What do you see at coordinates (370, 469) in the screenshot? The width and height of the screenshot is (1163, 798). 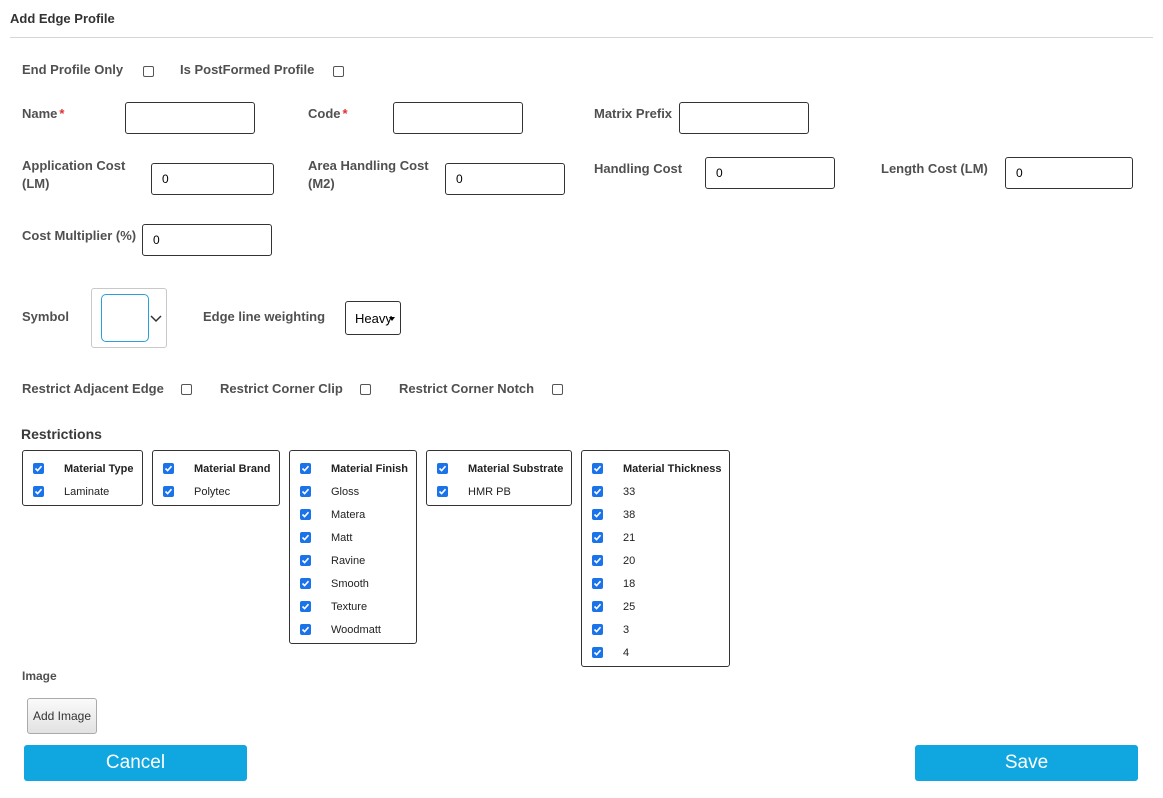 I see `restriction-group-title: Material Finish` at bounding box center [370, 469].